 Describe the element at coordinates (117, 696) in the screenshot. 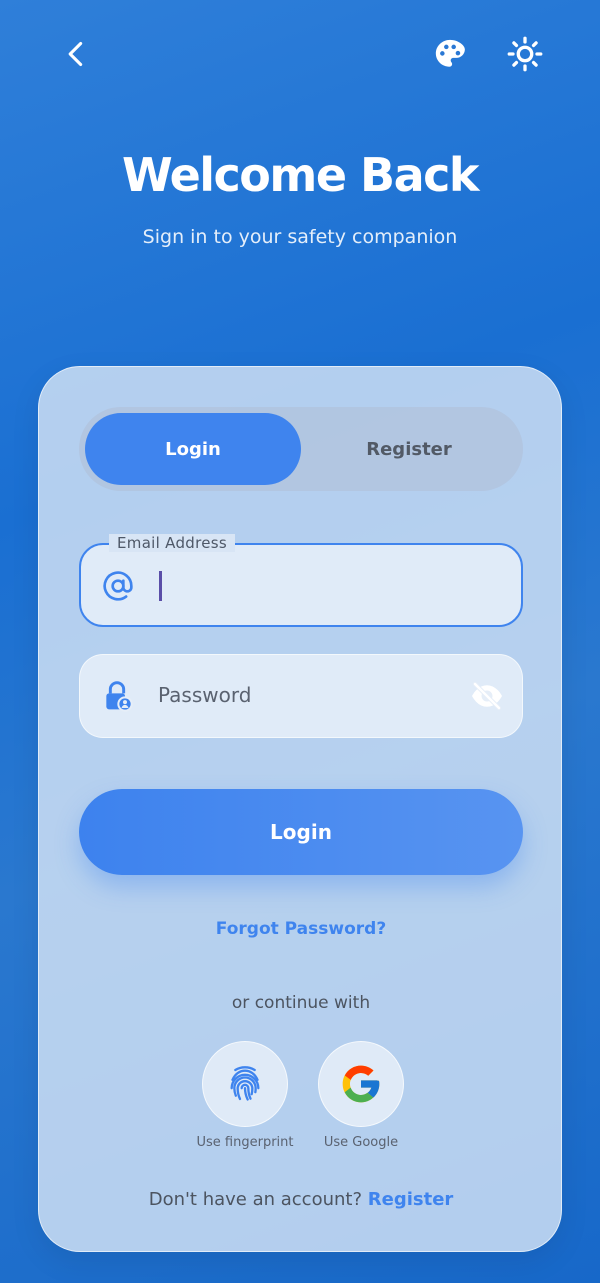

I see `lock-user-icon` at that location.